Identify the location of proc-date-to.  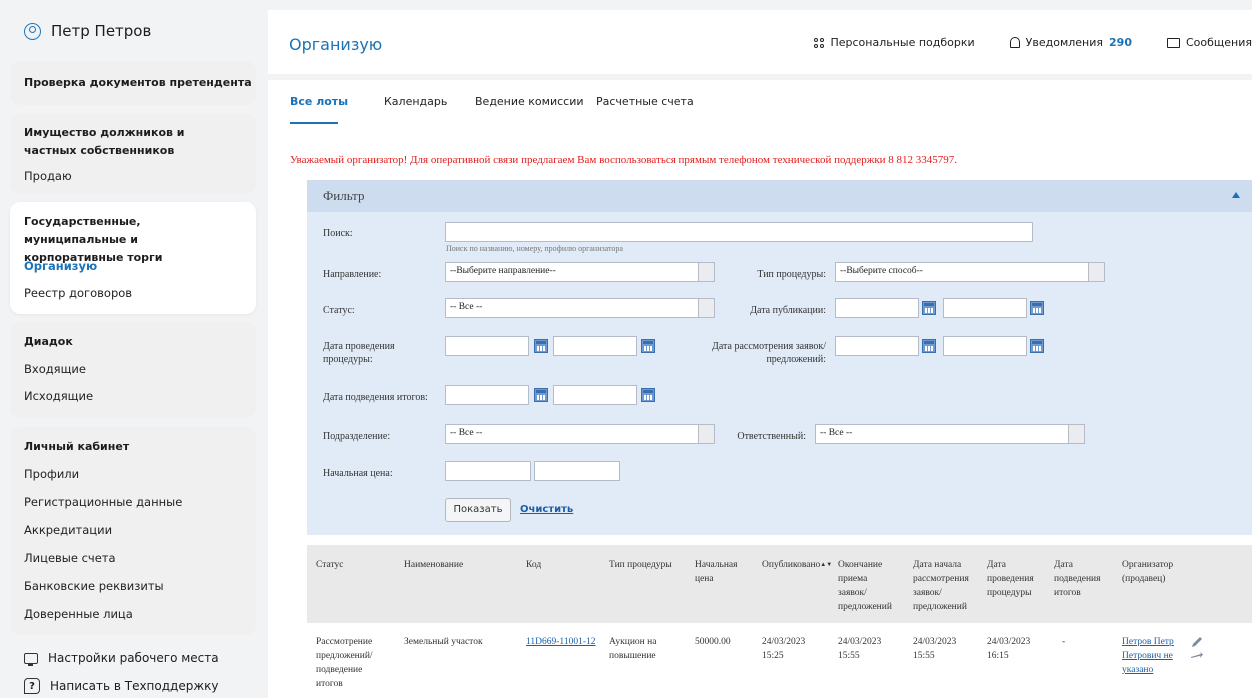
(595, 346).